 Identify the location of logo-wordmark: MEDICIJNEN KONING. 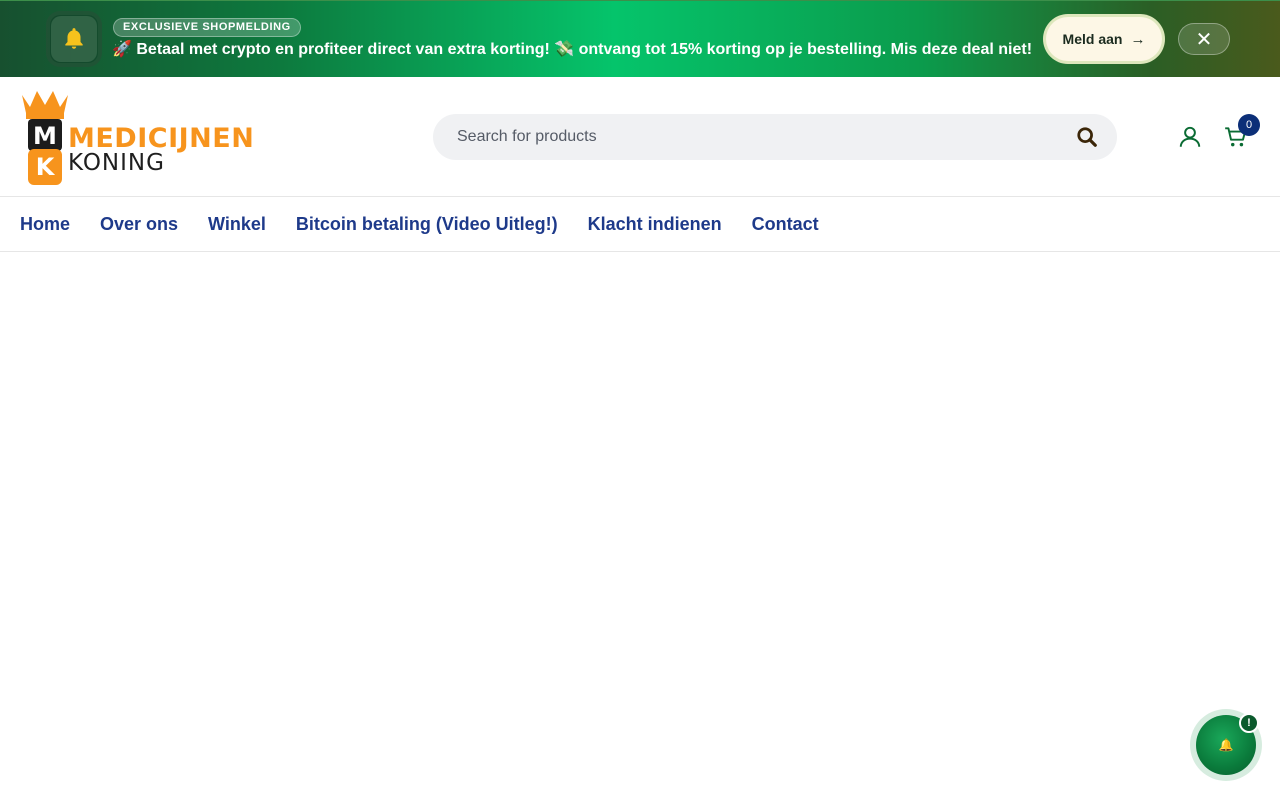
(161, 149).